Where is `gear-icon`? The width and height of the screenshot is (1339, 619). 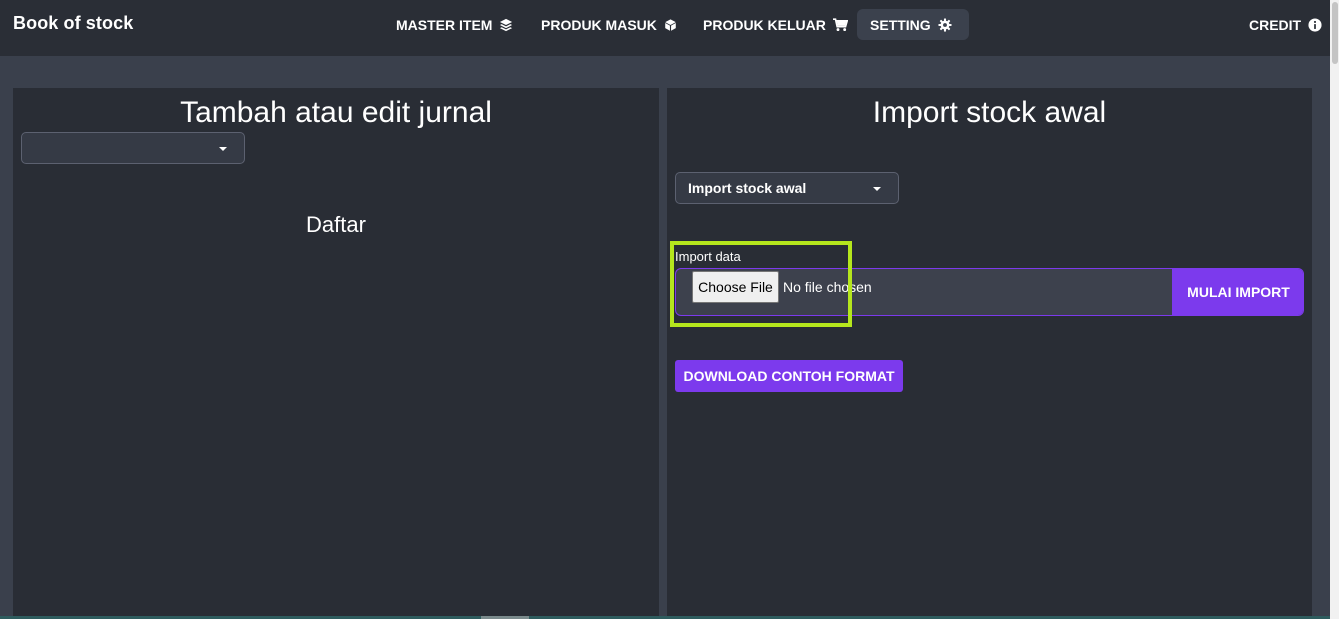
gear-icon is located at coordinates (945, 24).